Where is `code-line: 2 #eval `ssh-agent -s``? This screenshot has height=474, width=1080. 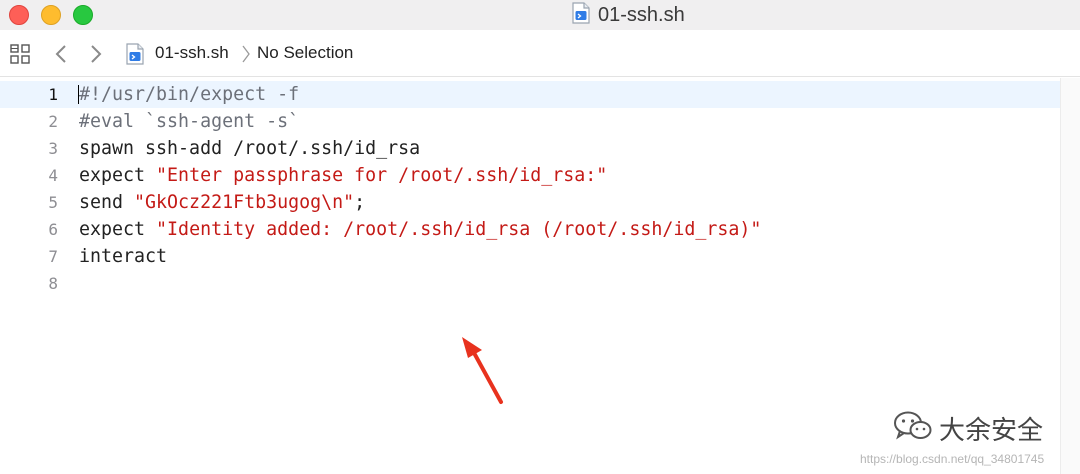 code-line: 2 #eval `ssh-agent -s` is located at coordinates (530, 121).